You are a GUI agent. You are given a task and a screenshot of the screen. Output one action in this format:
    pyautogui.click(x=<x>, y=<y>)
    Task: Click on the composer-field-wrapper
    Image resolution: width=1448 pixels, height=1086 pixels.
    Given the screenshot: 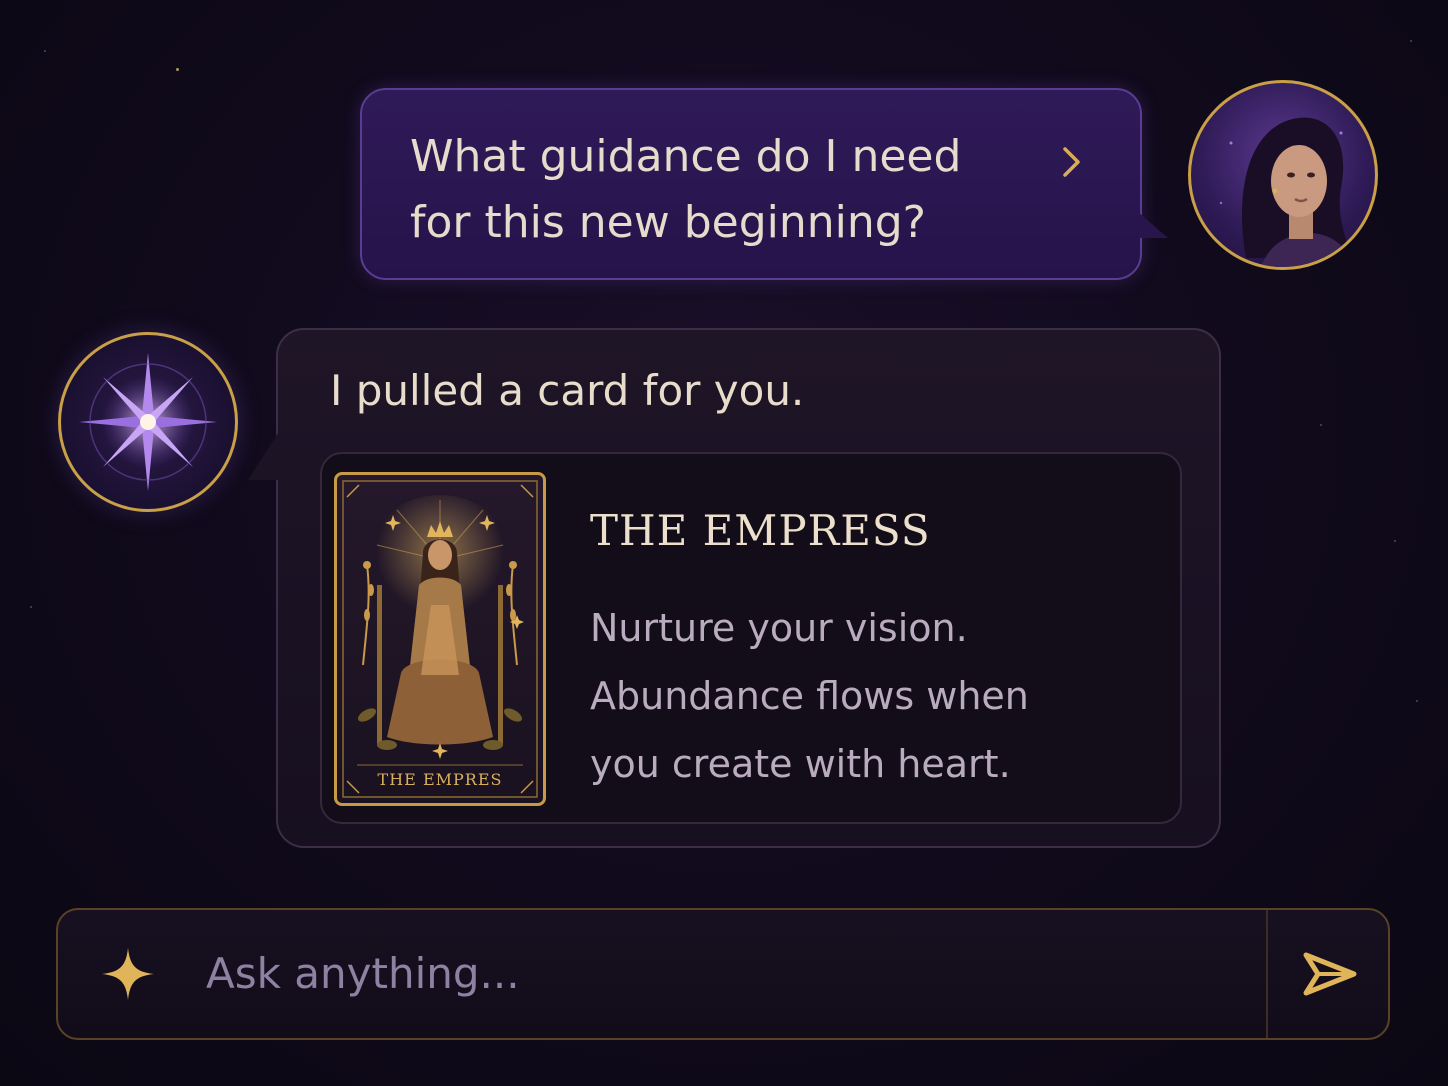 What is the action you would take?
    pyautogui.click(x=663, y=974)
    